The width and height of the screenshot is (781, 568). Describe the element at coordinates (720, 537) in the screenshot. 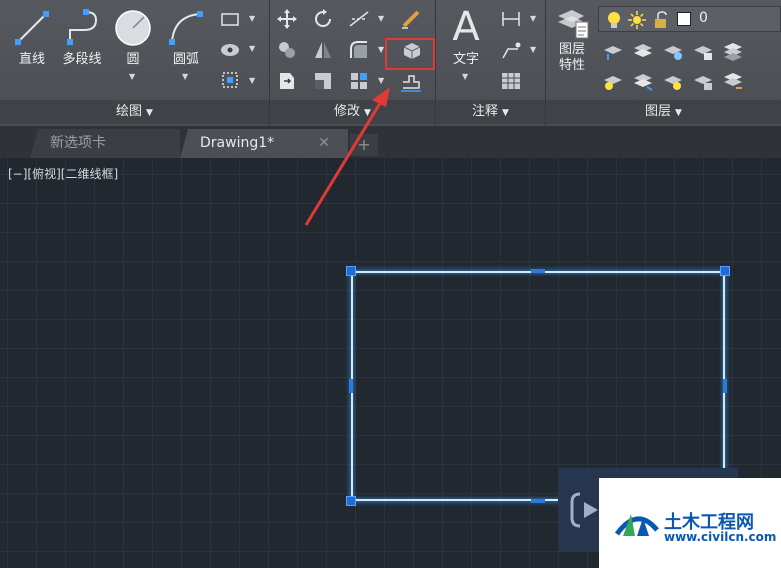

I see `watermark-url: www.civilcn.com` at that location.